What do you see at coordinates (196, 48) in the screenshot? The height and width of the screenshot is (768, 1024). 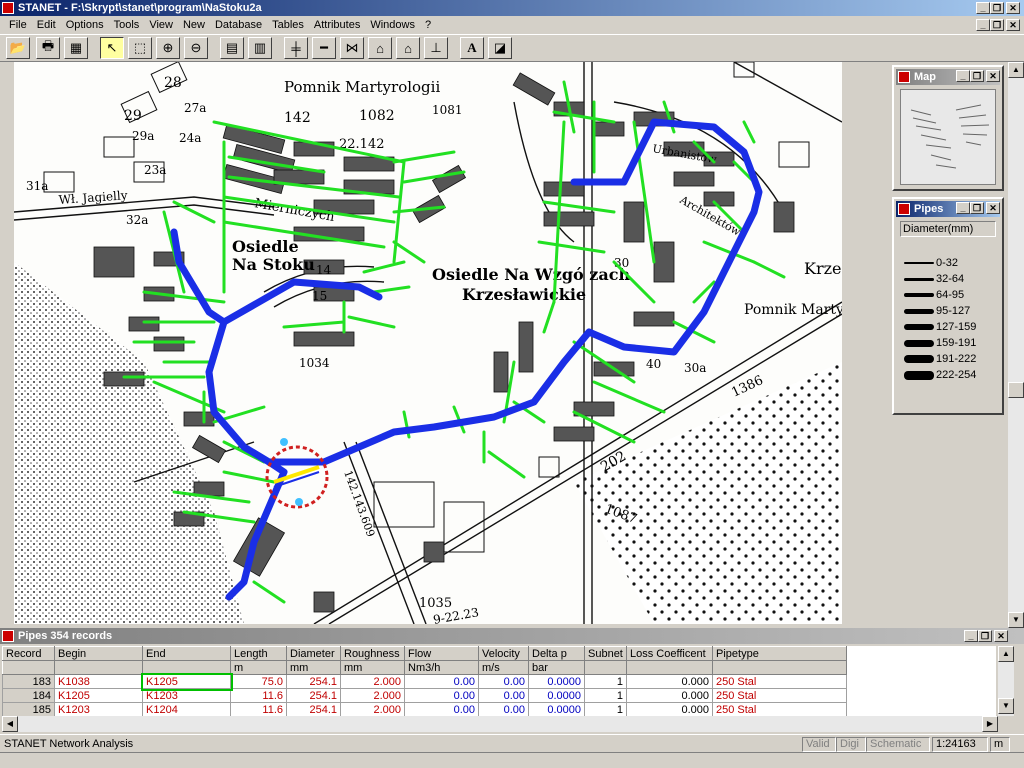 I see `zoom-out-icon: ⊖` at bounding box center [196, 48].